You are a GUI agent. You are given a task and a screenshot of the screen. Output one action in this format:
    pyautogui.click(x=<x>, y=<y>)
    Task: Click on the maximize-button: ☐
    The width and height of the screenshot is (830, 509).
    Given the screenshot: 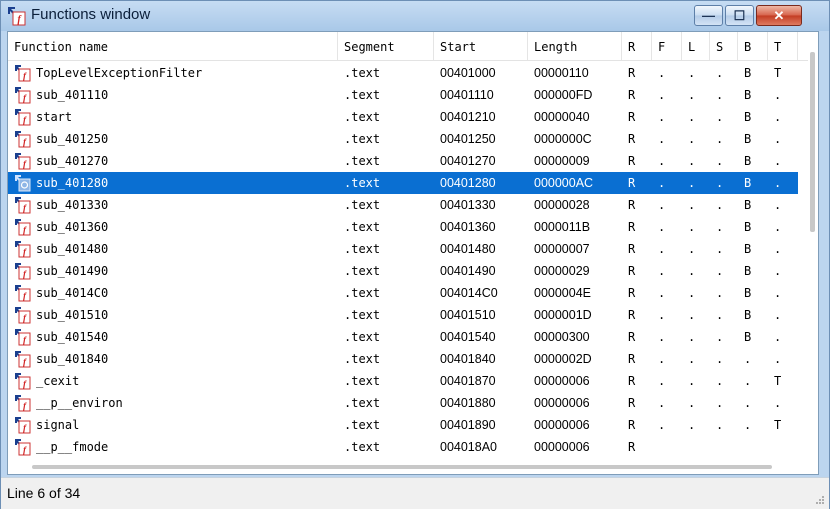 What is the action you would take?
    pyautogui.click(x=739, y=15)
    